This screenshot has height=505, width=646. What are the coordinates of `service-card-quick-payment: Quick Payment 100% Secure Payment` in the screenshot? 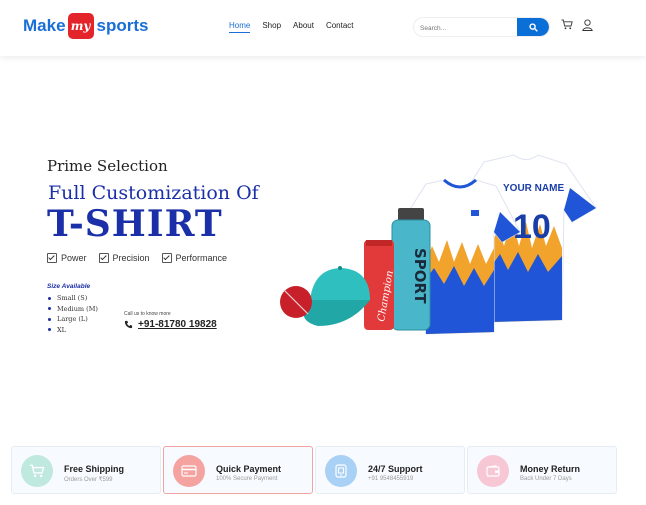 It's located at (238, 470).